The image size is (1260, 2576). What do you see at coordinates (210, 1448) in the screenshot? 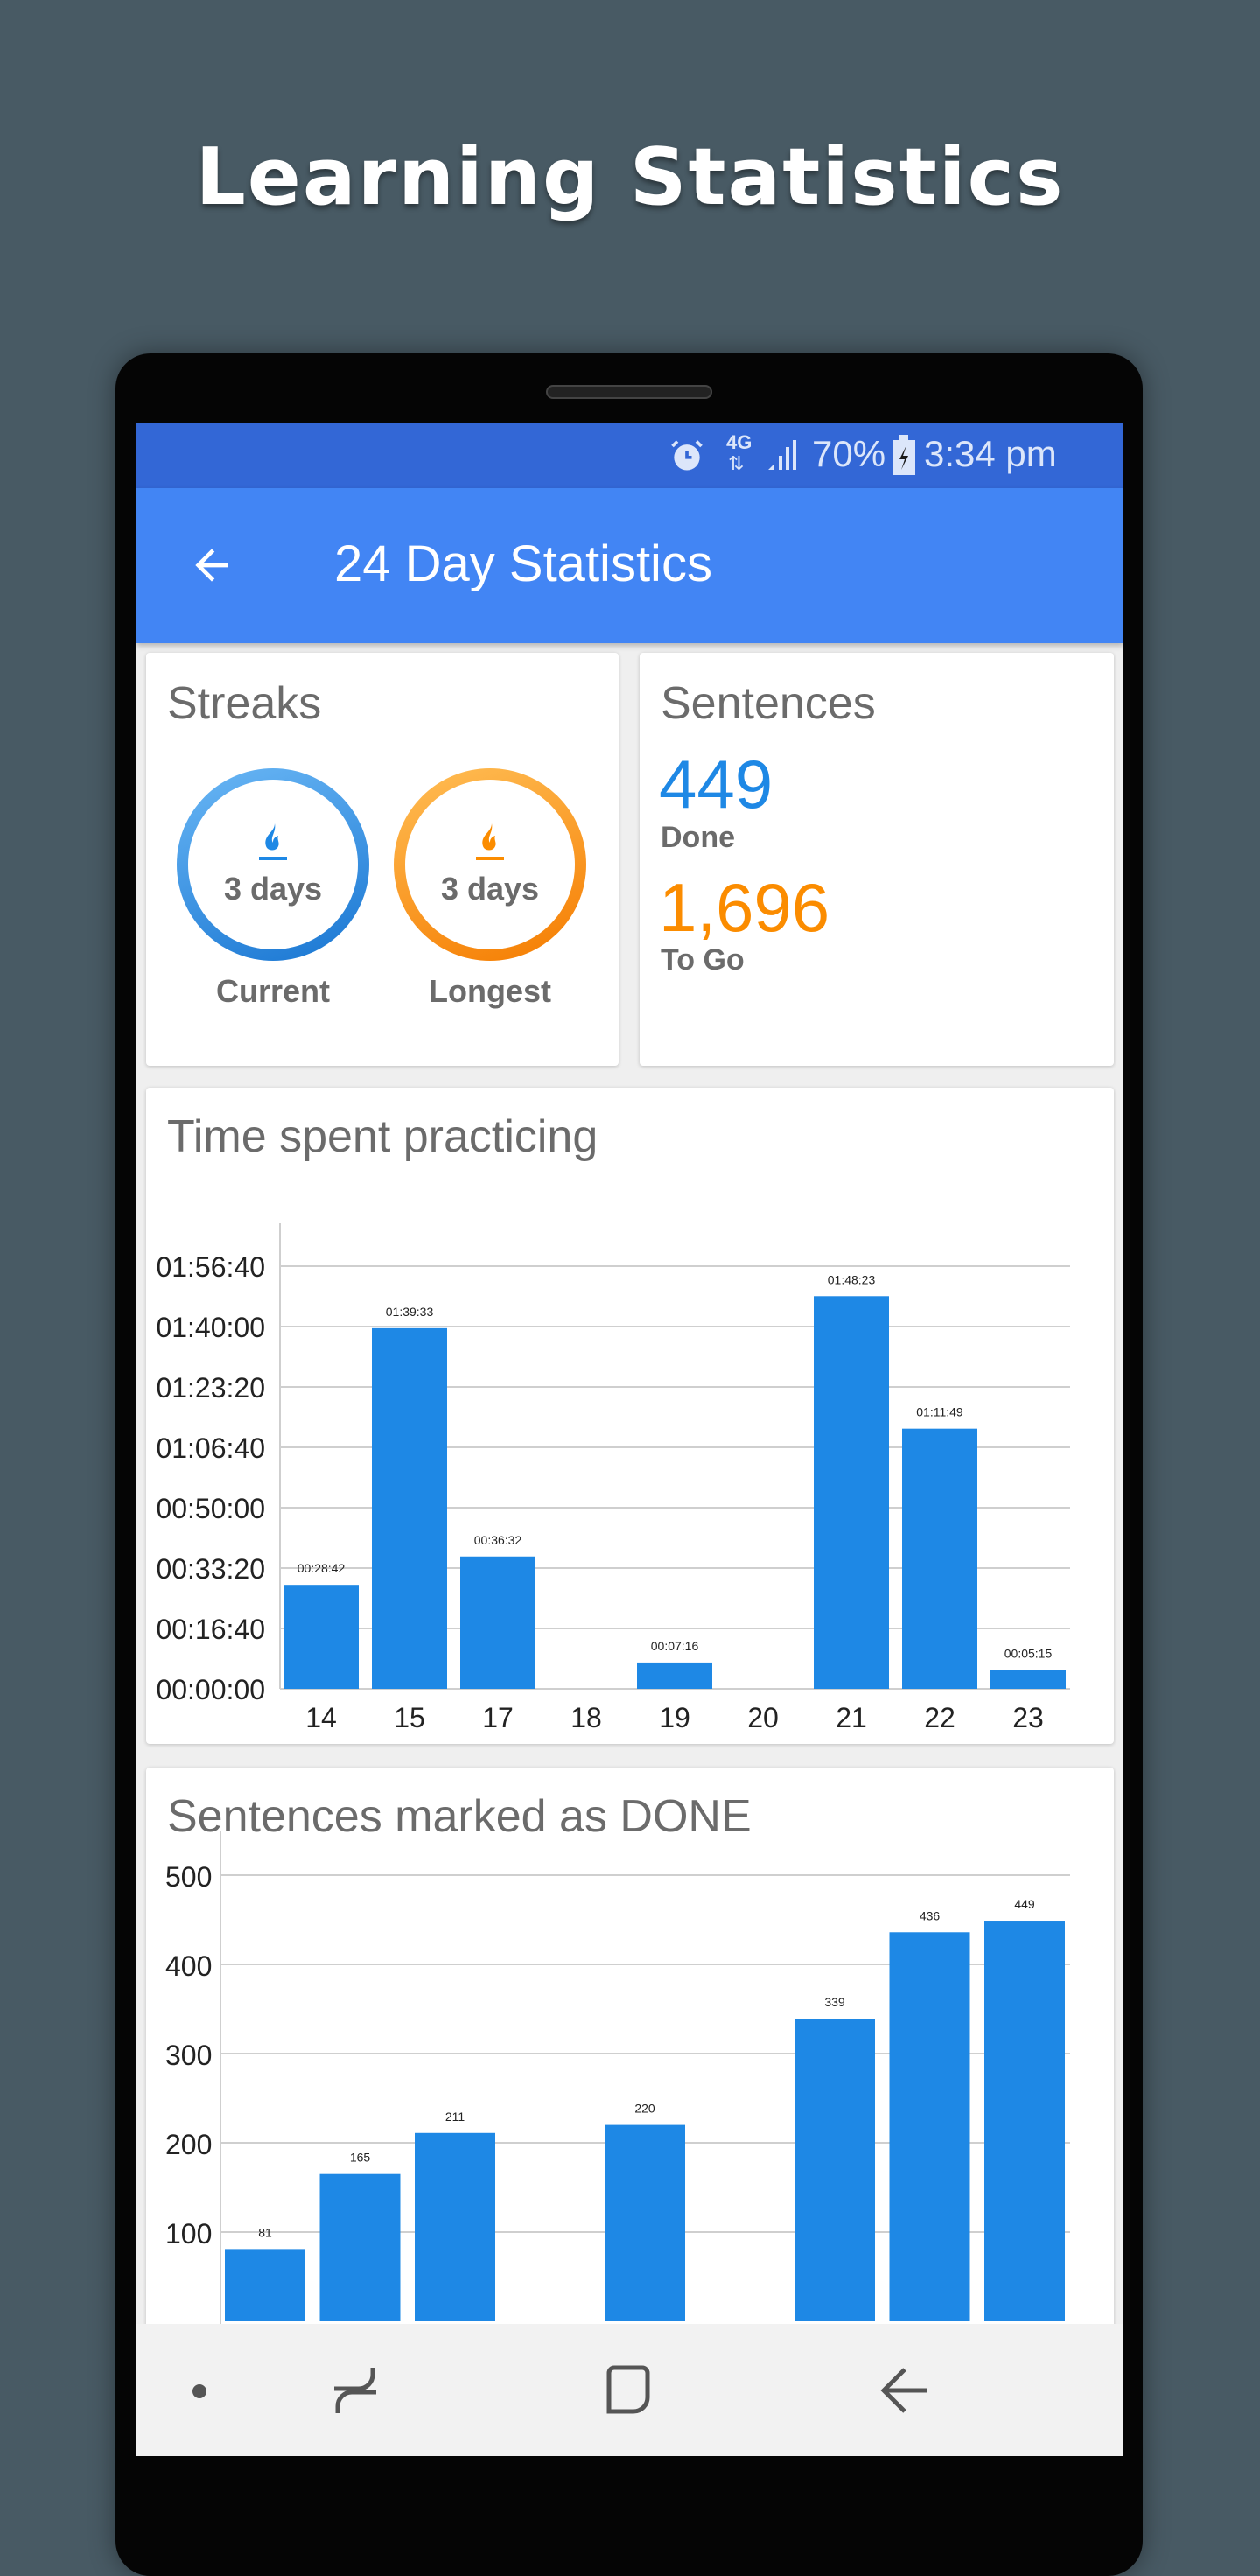
I see `y-tick-label: 01:06:40` at bounding box center [210, 1448].